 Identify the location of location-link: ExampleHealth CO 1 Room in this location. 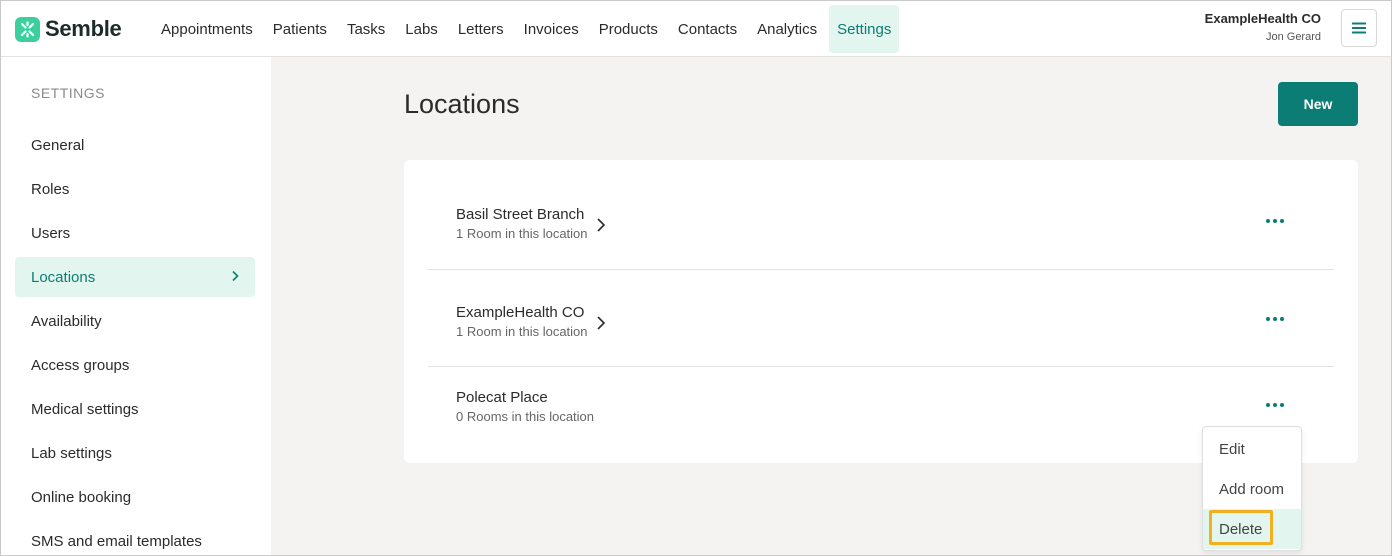
(531, 321).